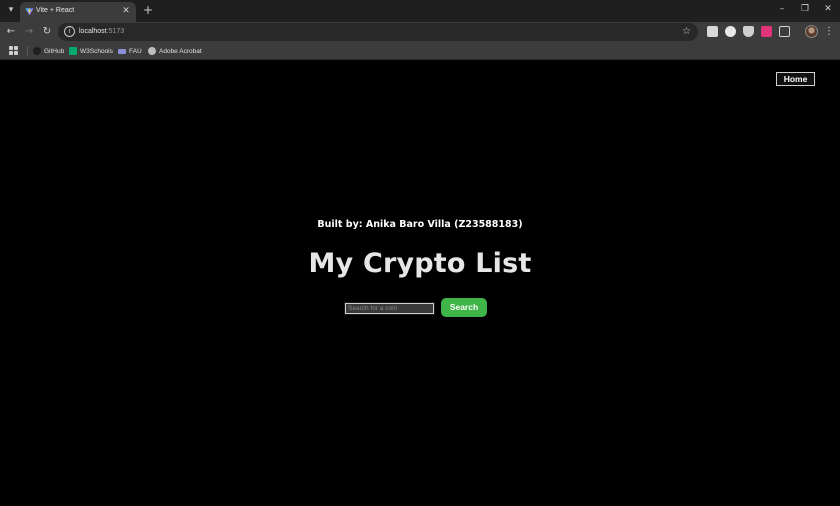  I want to click on reload-icon: ↻, so click(47, 32).